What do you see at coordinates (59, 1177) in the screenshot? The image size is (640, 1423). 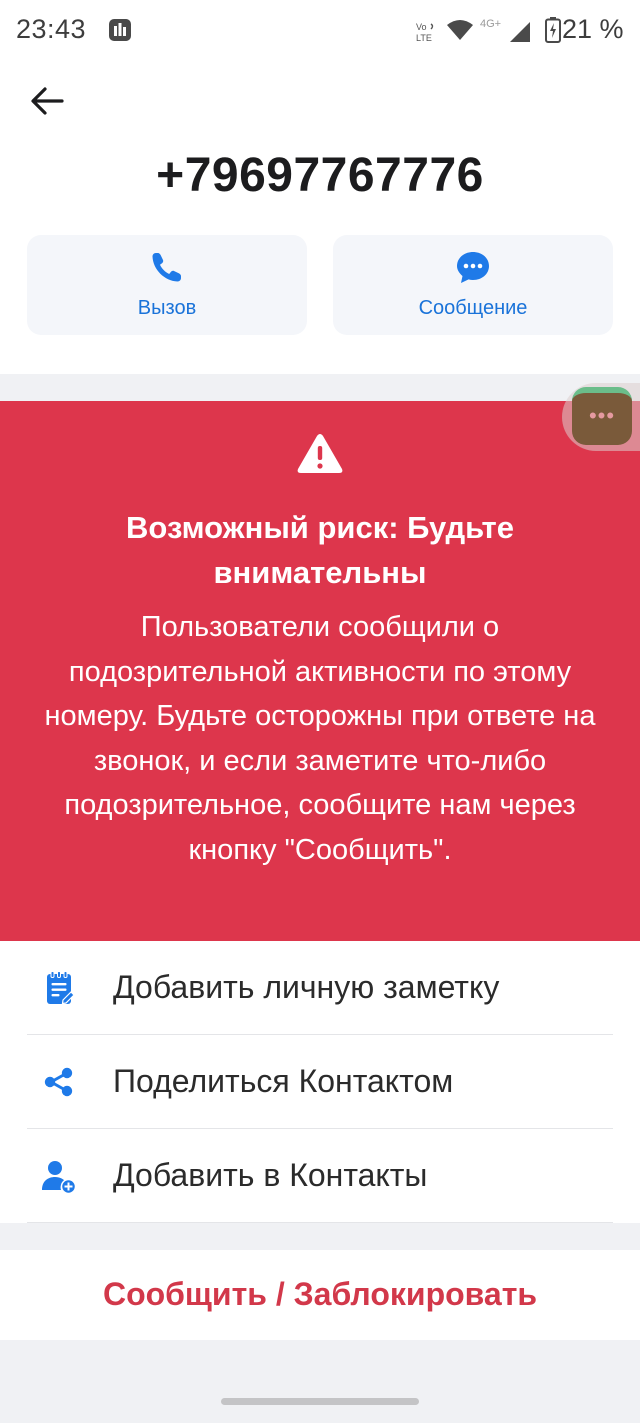 I see `add-contact-icon` at bounding box center [59, 1177].